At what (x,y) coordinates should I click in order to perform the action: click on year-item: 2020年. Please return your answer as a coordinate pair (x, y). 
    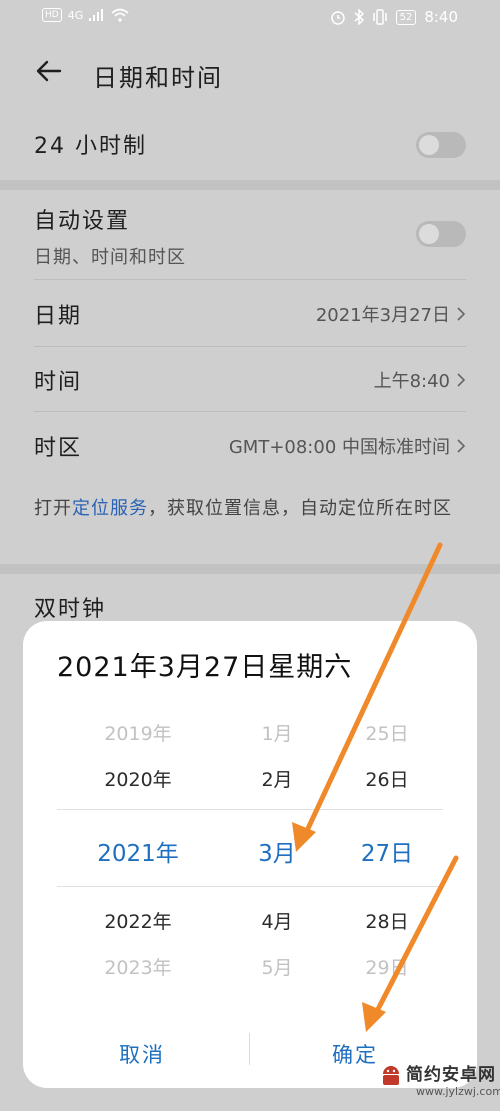
    Looking at the image, I should click on (138, 778).